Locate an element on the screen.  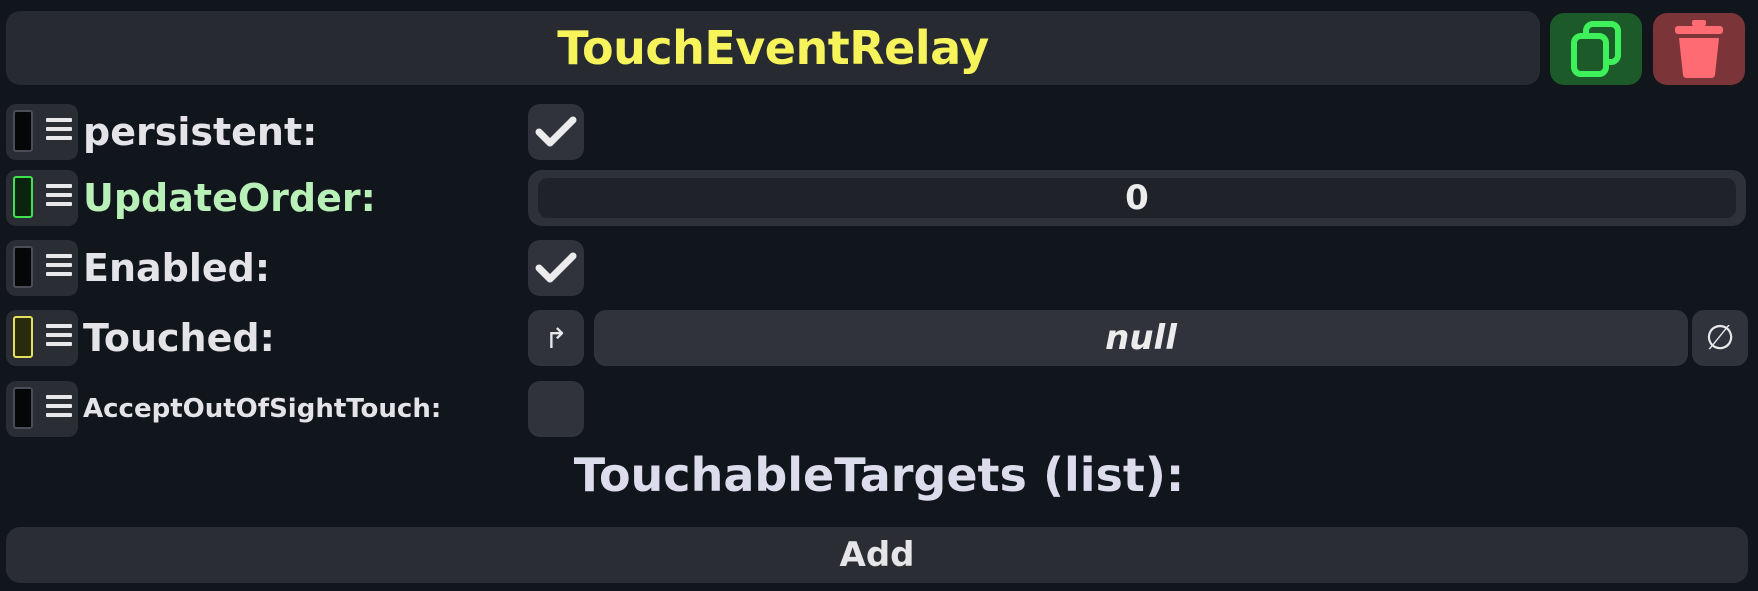
persistent-handle is located at coordinates (42, 132).